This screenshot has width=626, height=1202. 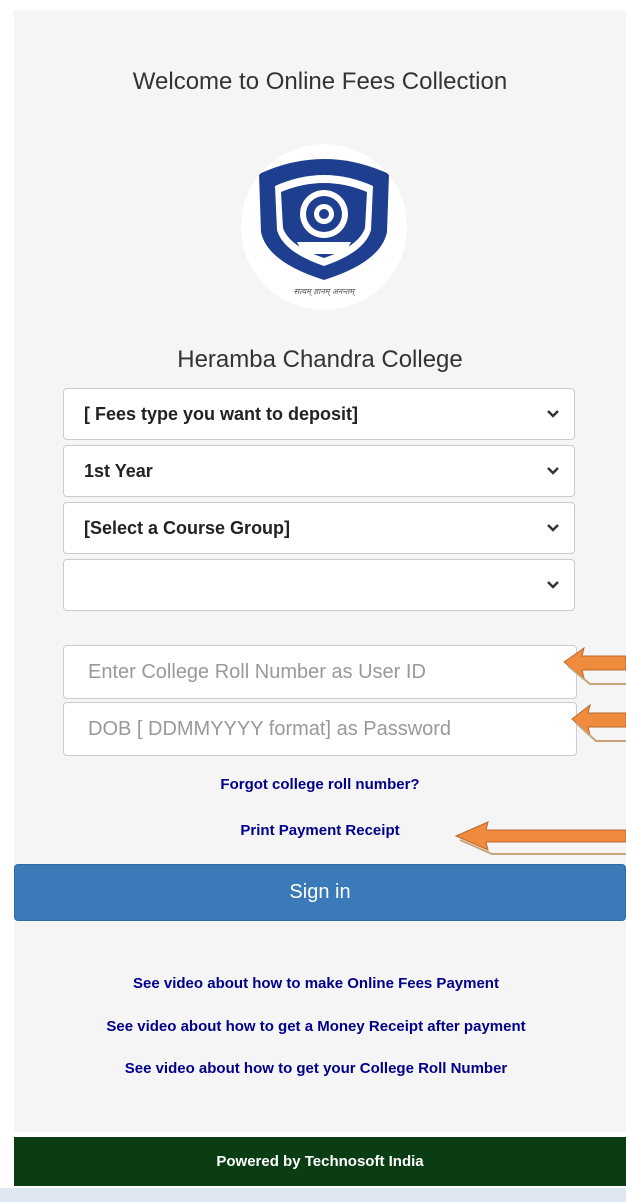 What do you see at coordinates (118, 471) in the screenshot?
I see `year-value: 1st Year` at bounding box center [118, 471].